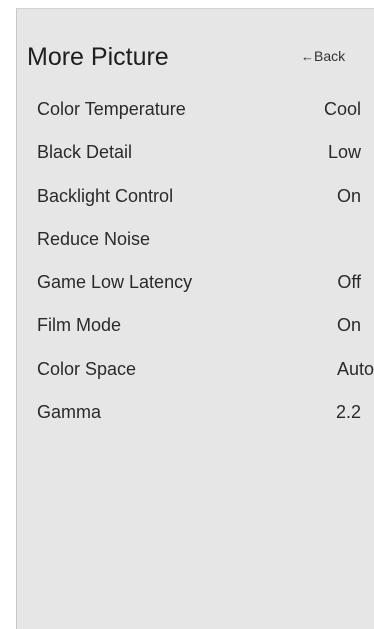 The height and width of the screenshot is (629, 374). I want to click on back-button: ←Back, so click(323, 56).